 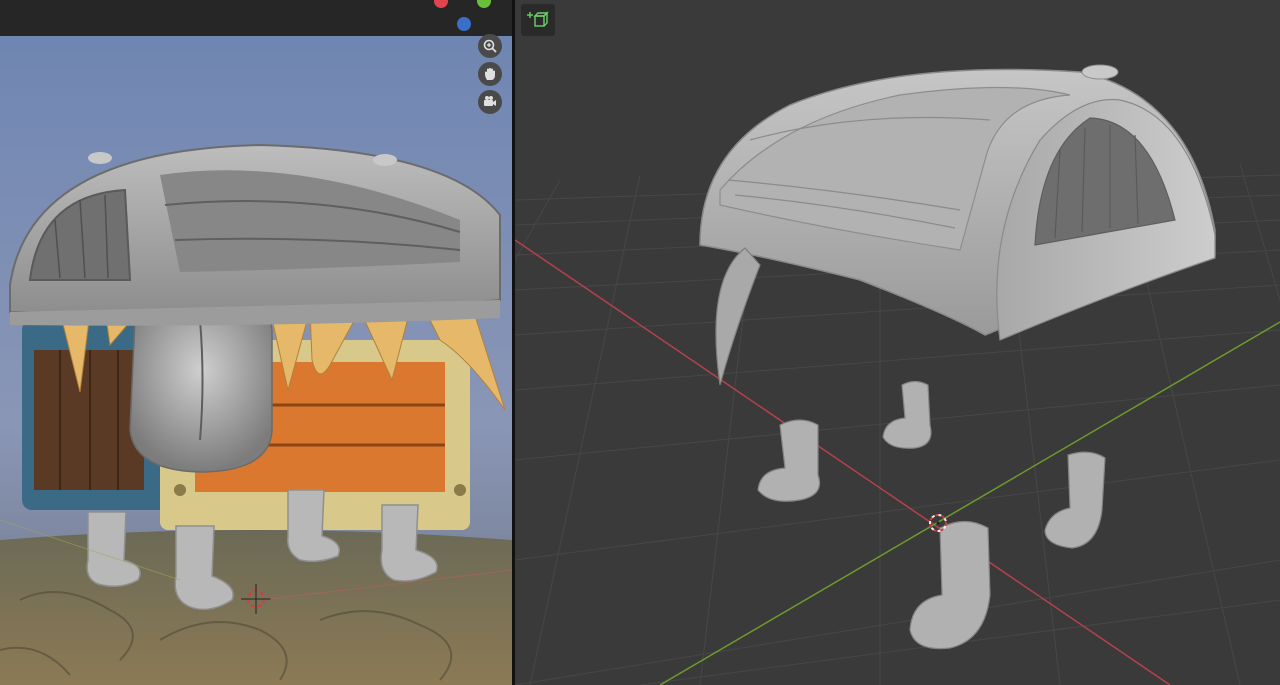 What do you see at coordinates (490, 46) in the screenshot?
I see `zoom-icon` at bounding box center [490, 46].